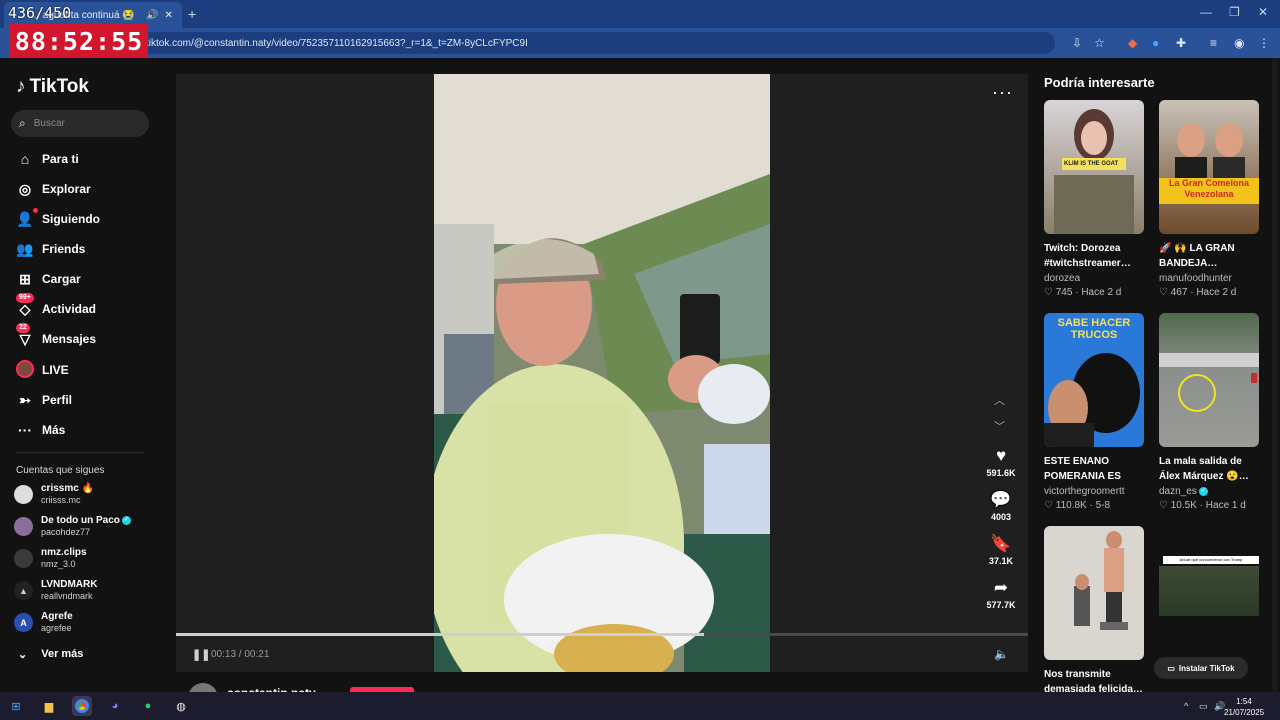 Image resolution: width=1280 pixels, height=720 pixels. Describe the element at coordinates (1244, 707) in the screenshot. I see `system-clock: 1:54 21/07/2025` at that location.